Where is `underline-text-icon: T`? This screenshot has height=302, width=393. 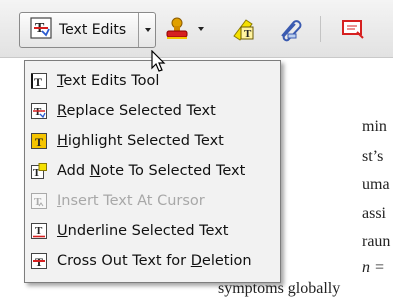 underline-text-icon: T is located at coordinates (39, 231).